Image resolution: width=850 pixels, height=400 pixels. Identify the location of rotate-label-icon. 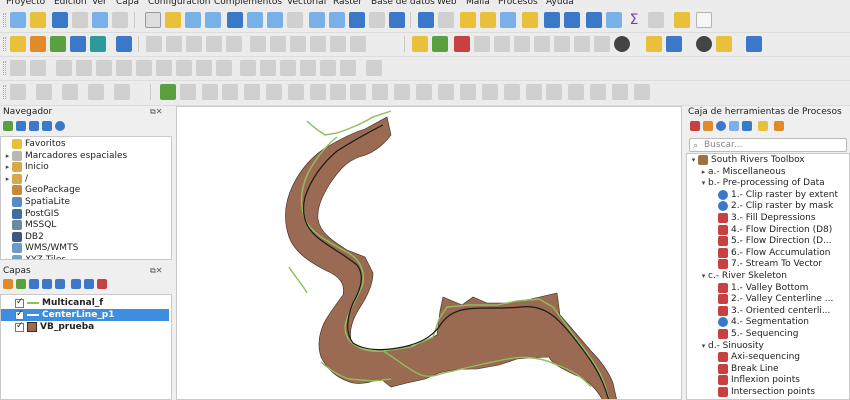
(522, 44).